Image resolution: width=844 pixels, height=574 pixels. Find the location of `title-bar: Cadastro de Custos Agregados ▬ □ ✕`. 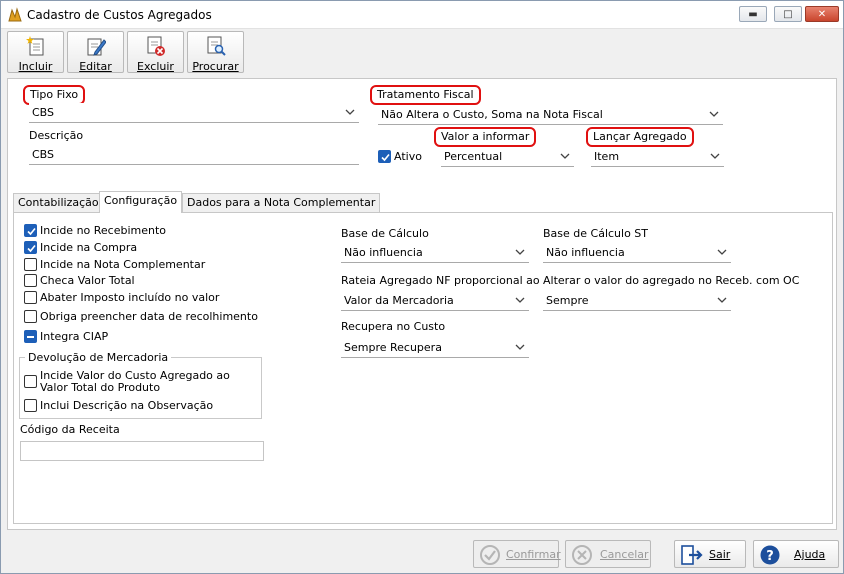

title-bar: Cadastro de Custos Agregados ▬ □ ✕ is located at coordinates (422, 15).